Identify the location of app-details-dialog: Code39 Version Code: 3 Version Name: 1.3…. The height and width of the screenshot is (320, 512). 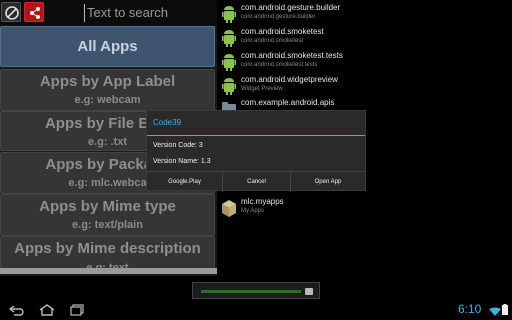
(256, 151).